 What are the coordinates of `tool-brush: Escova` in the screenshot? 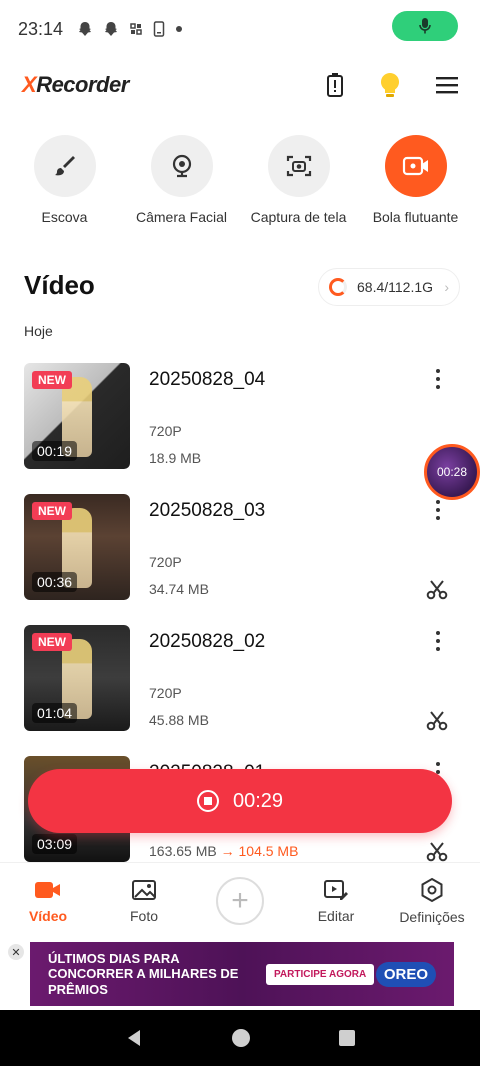 It's located at (64, 180).